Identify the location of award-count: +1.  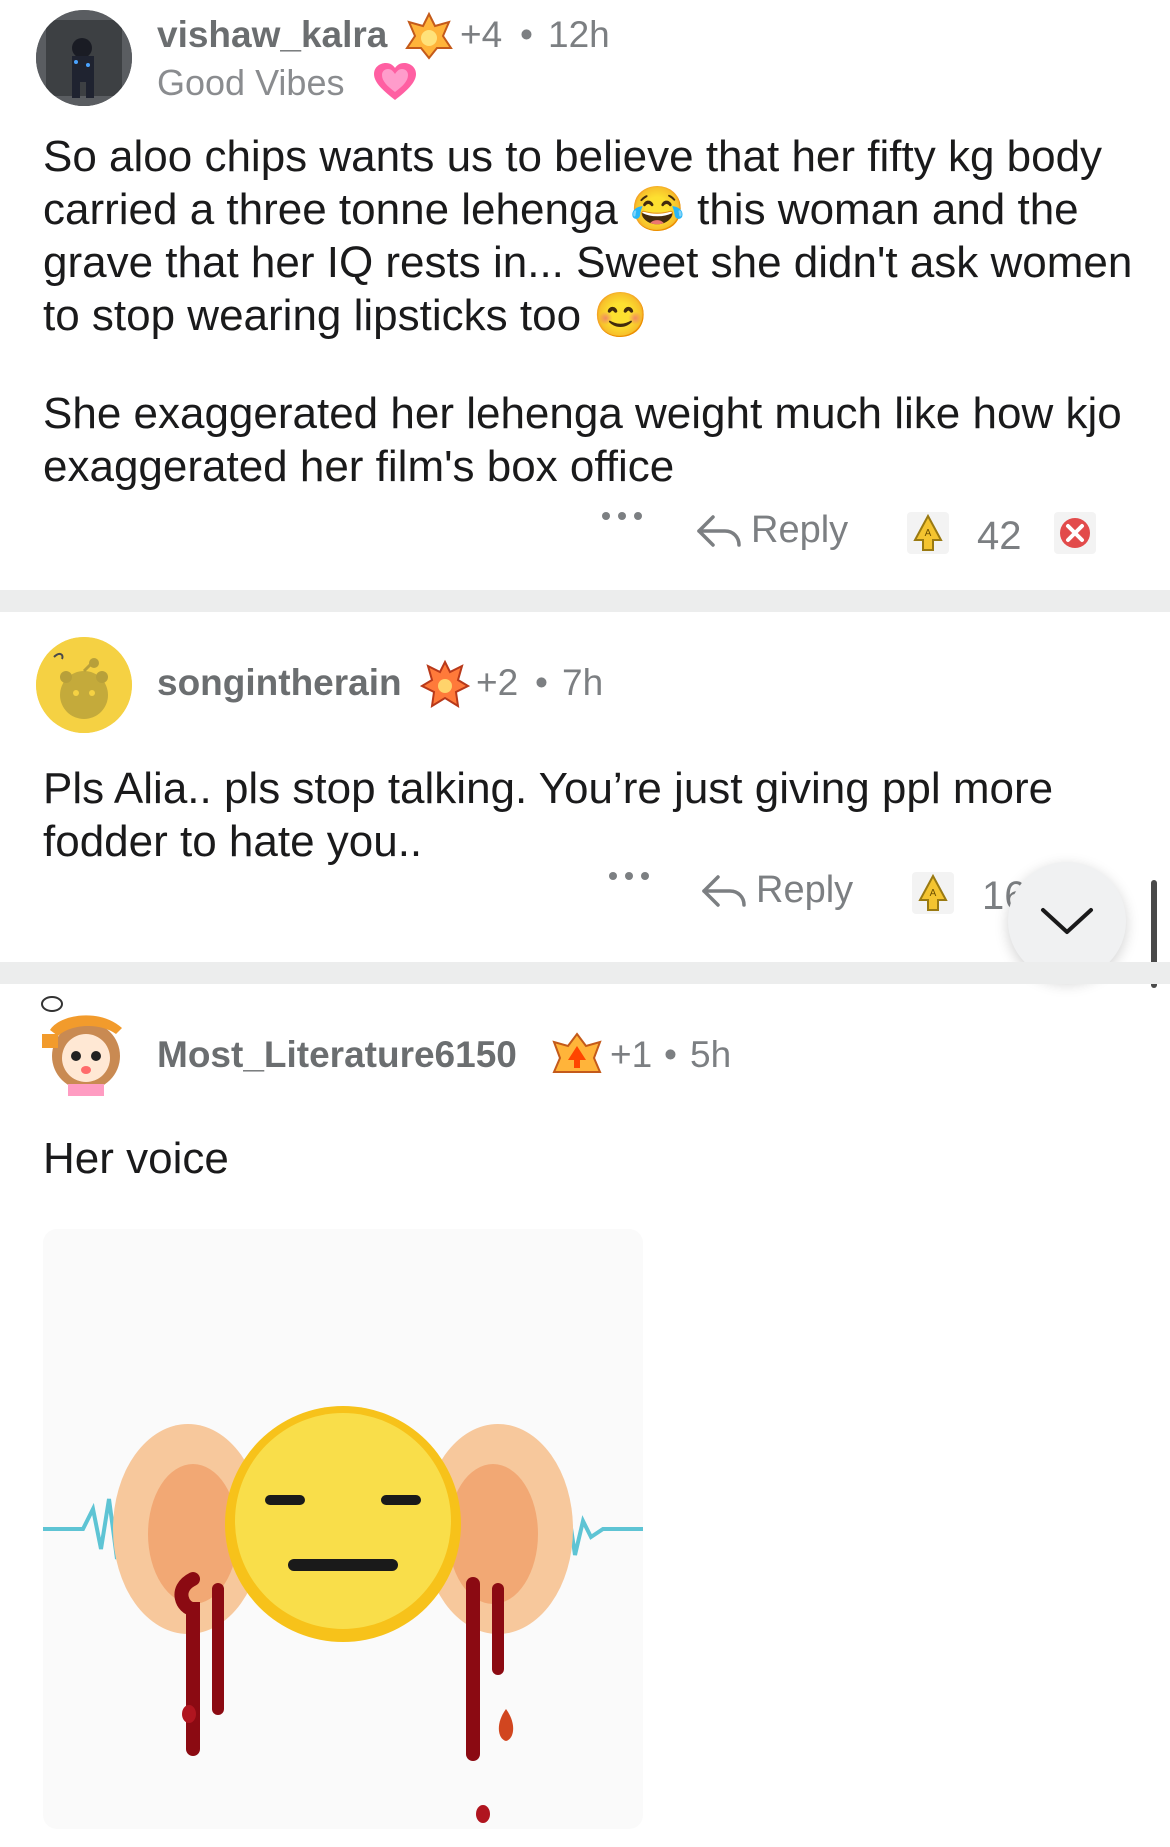
(631, 1054).